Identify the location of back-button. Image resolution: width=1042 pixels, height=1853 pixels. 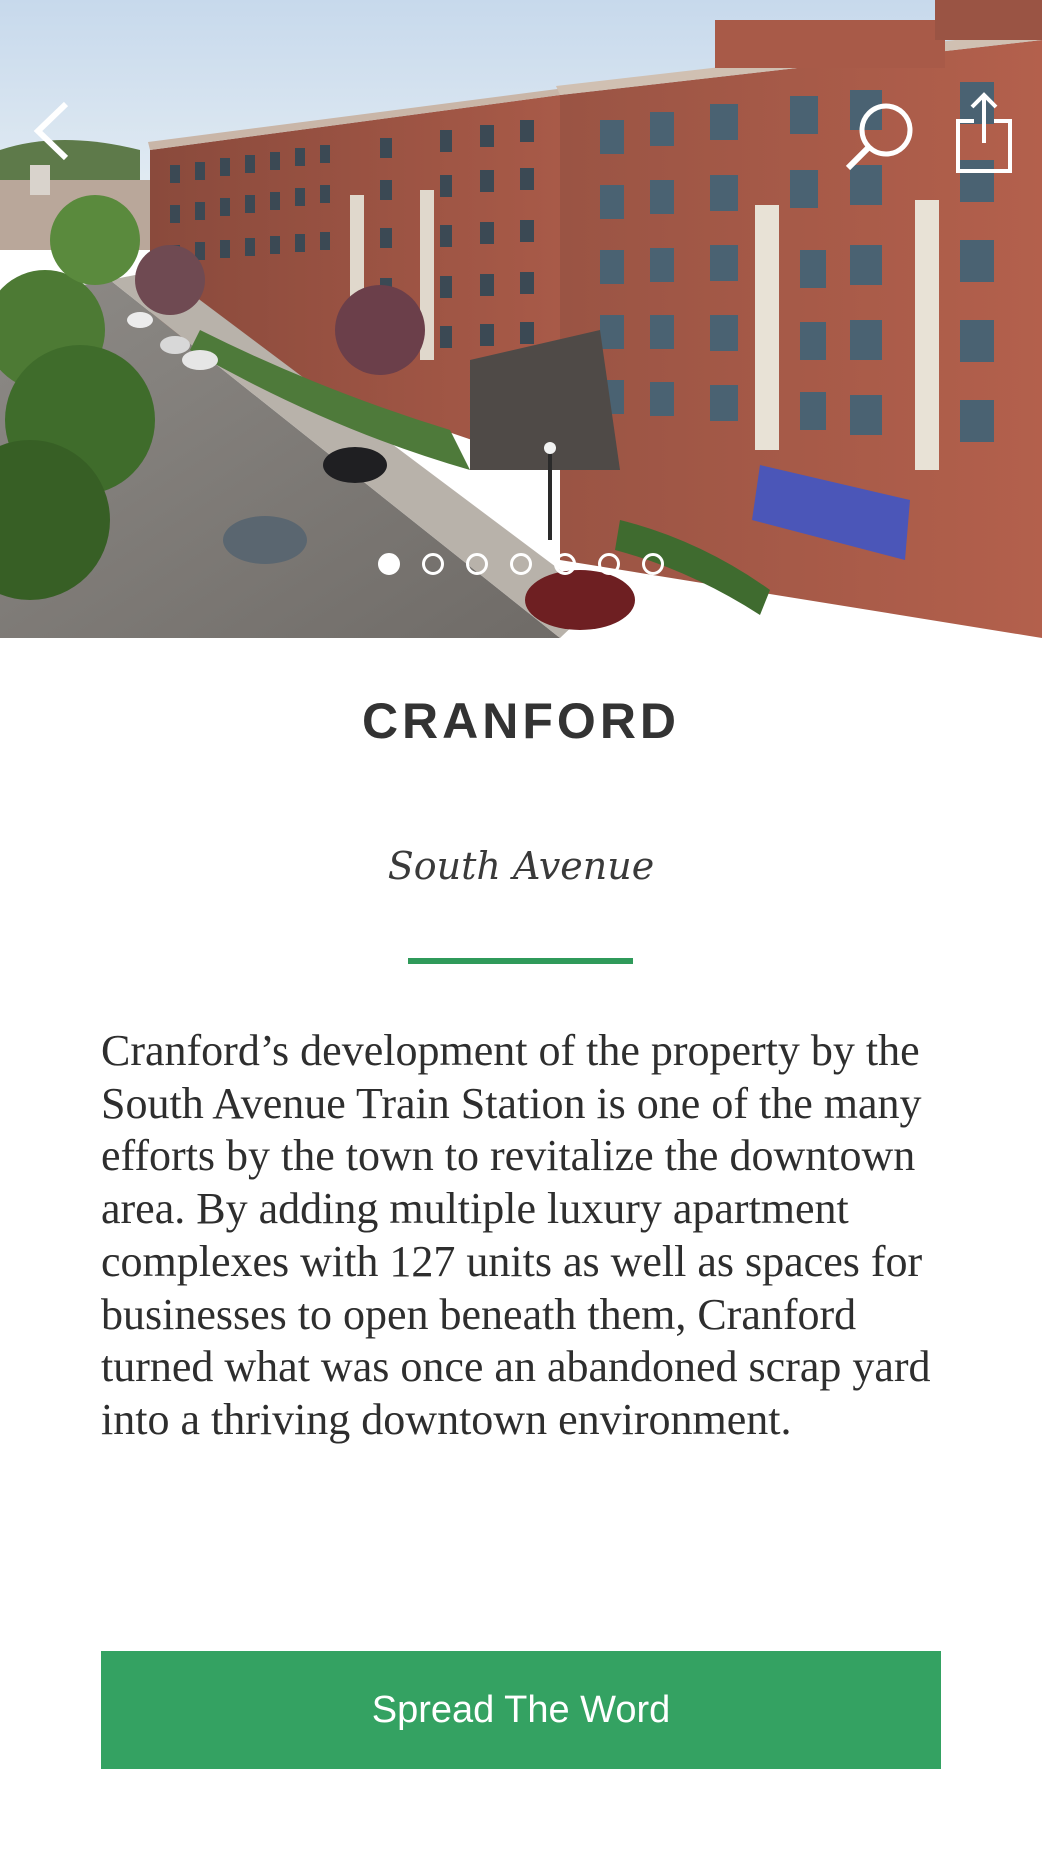
(52, 131).